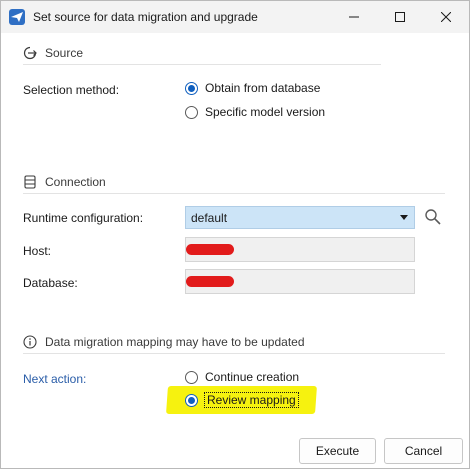 The height and width of the screenshot is (469, 470). Describe the element at coordinates (30, 342) in the screenshot. I see `info-icon` at that location.